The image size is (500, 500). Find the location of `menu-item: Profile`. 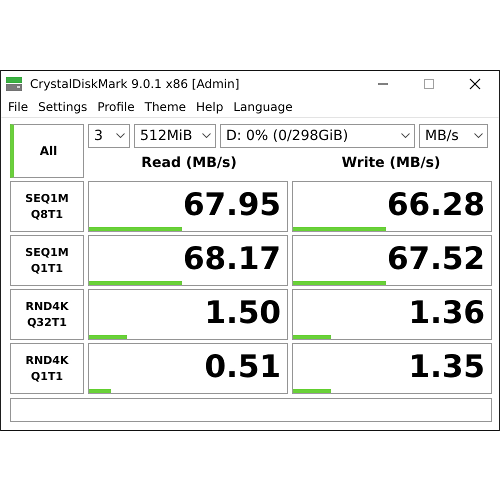

menu-item: Profile is located at coordinates (116, 107).